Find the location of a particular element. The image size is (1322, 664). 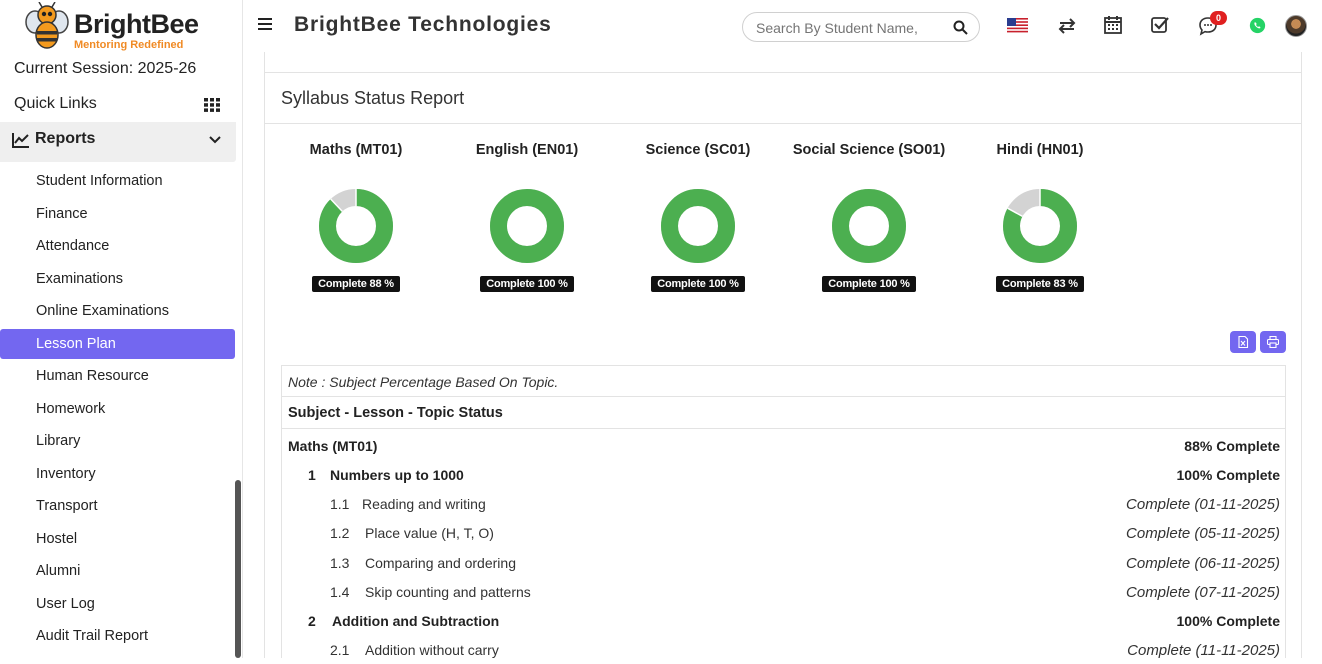

whatsapp-icon is located at coordinates (1257, 25).